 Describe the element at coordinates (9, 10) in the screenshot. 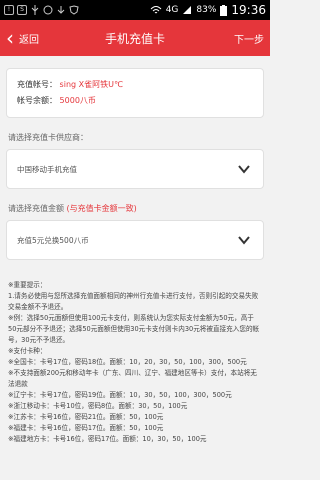

I see `notification-icon: !` at that location.